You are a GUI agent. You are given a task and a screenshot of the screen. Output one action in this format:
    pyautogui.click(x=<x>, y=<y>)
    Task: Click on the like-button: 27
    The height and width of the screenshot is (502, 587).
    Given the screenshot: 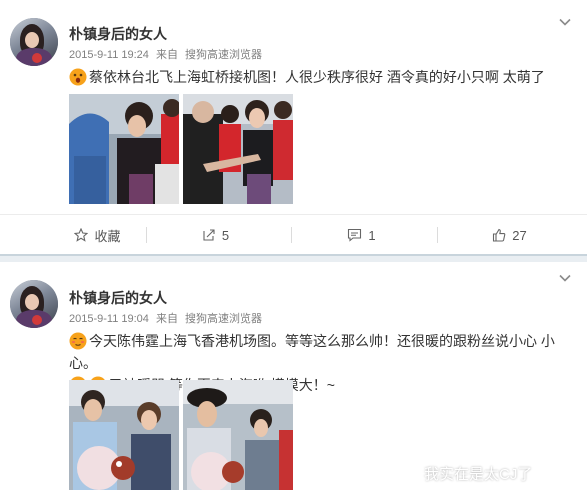 What is the action you would take?
    pyautogui.click(x=499, y=235)
    